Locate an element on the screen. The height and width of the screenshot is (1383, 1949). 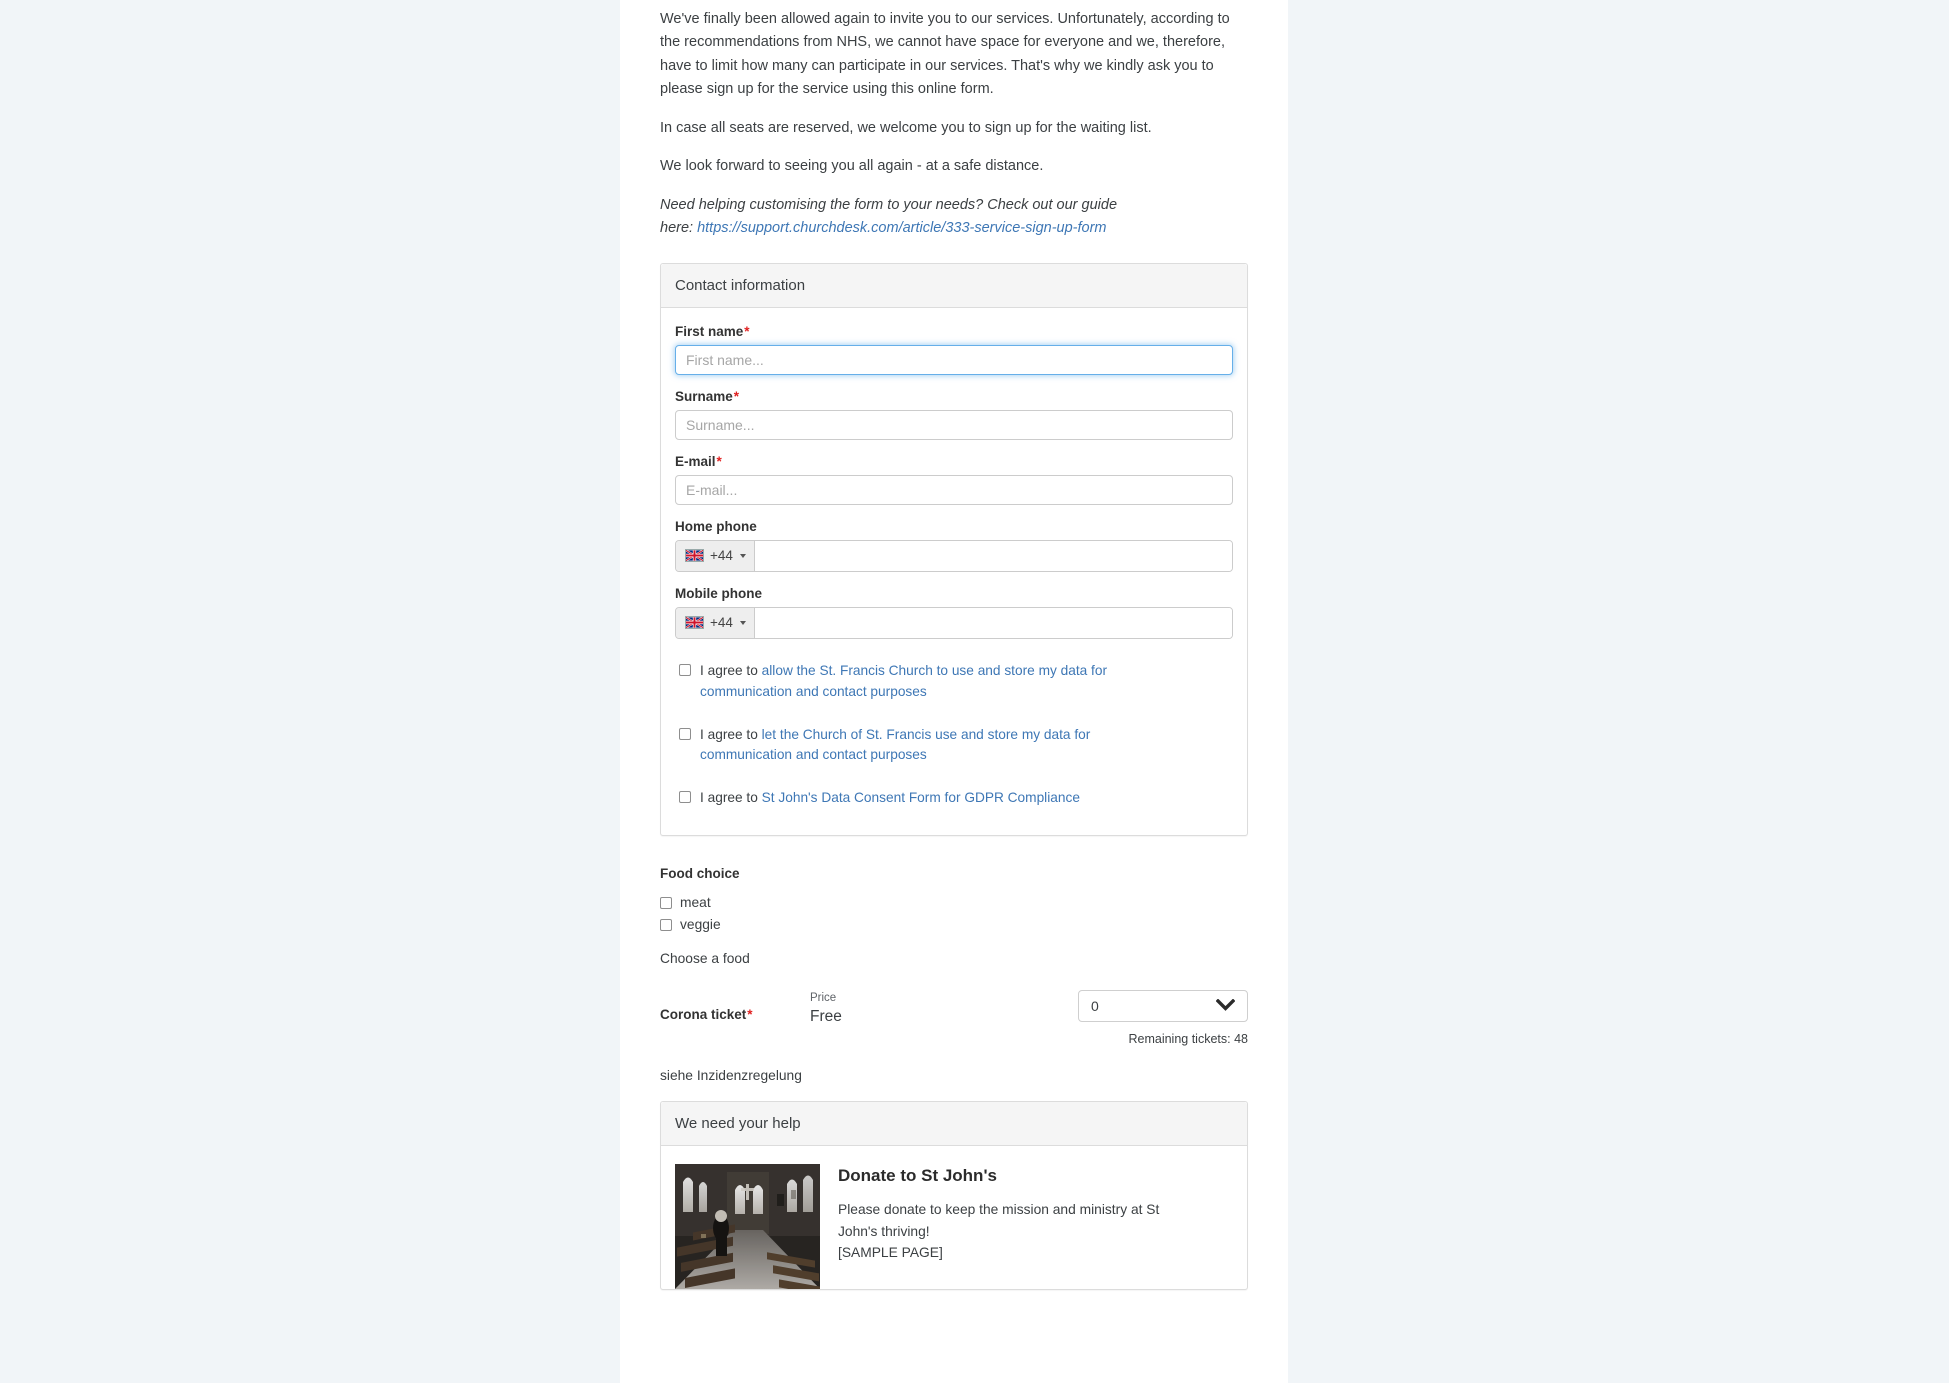
donation-desc-line-3: [SAMPLE PAGE] is located at coordinates (890, 1253).